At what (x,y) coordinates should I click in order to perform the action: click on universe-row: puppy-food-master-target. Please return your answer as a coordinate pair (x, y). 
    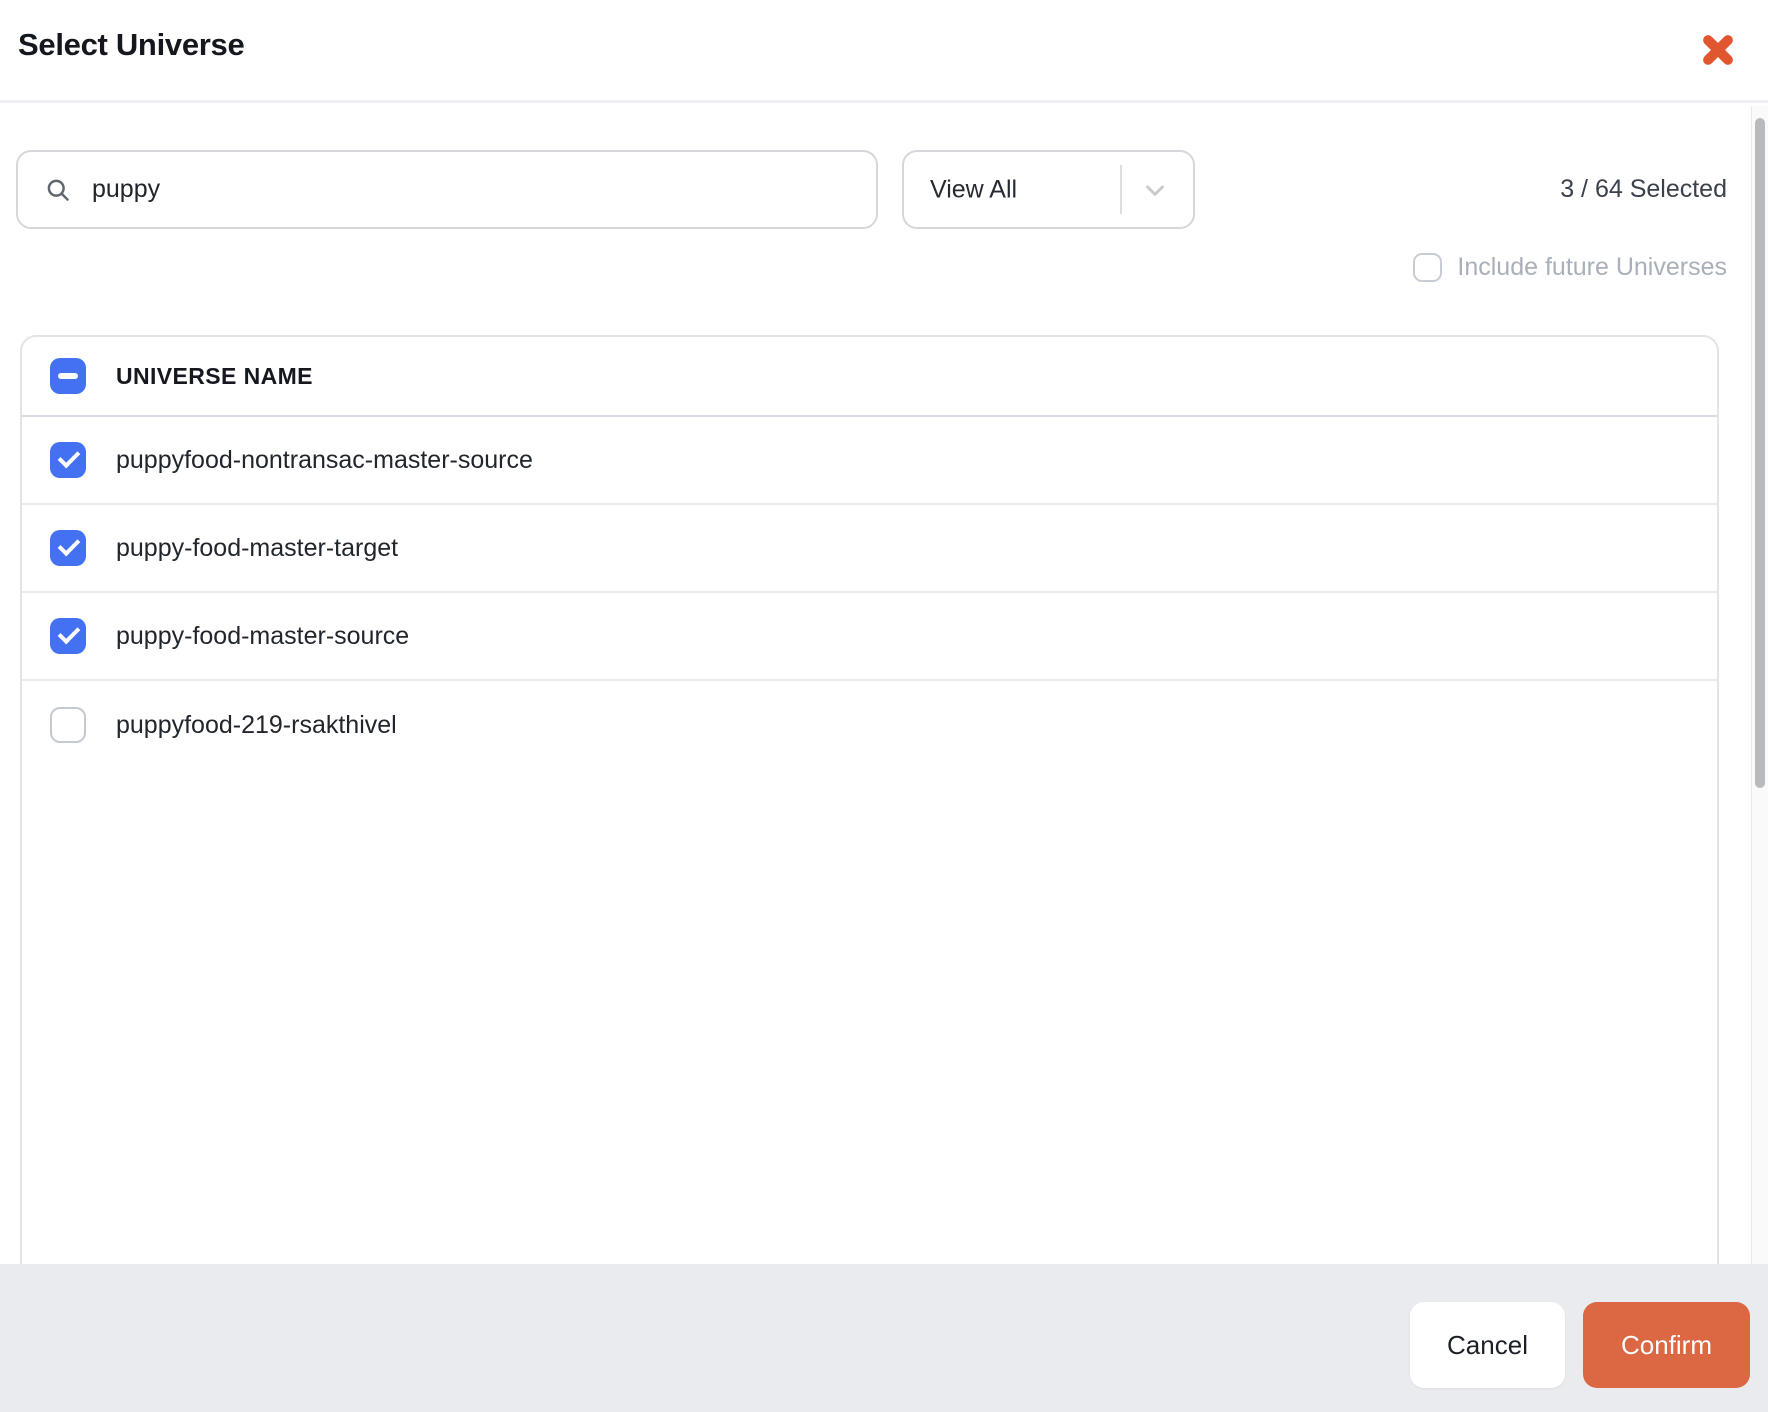
    Looking at the image, I should click on (869, 549).